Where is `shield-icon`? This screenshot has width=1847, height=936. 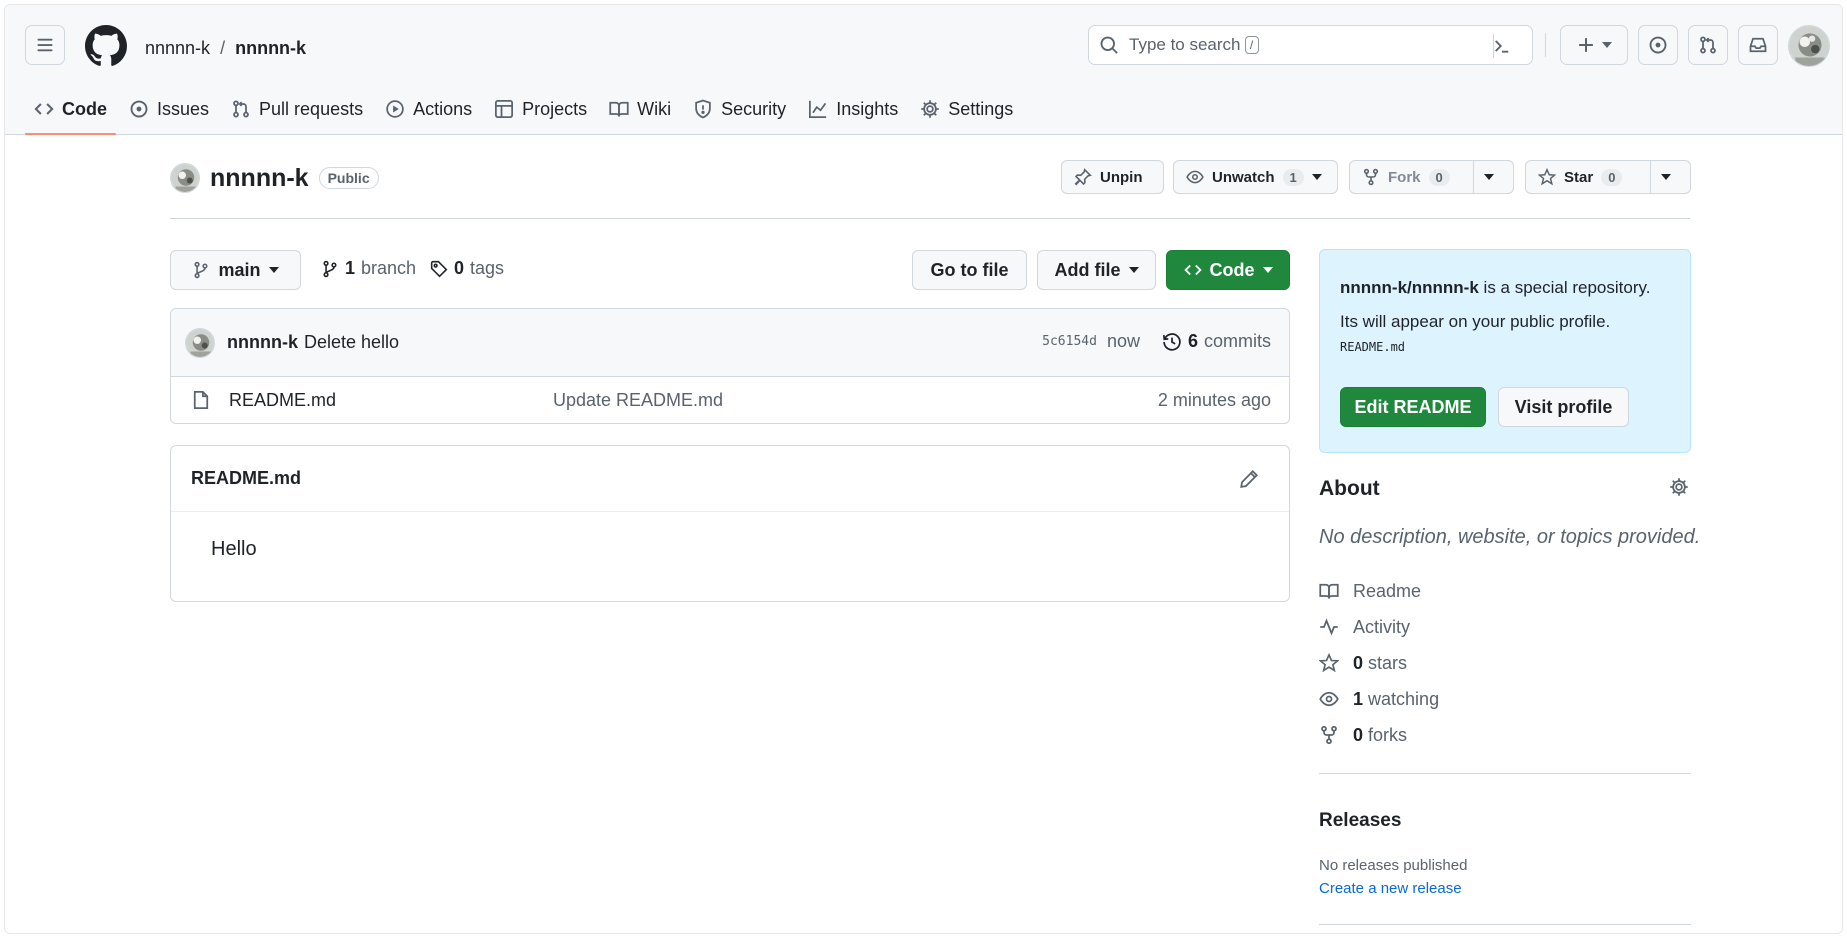
shield-icon is located at coordinates (703, 109).